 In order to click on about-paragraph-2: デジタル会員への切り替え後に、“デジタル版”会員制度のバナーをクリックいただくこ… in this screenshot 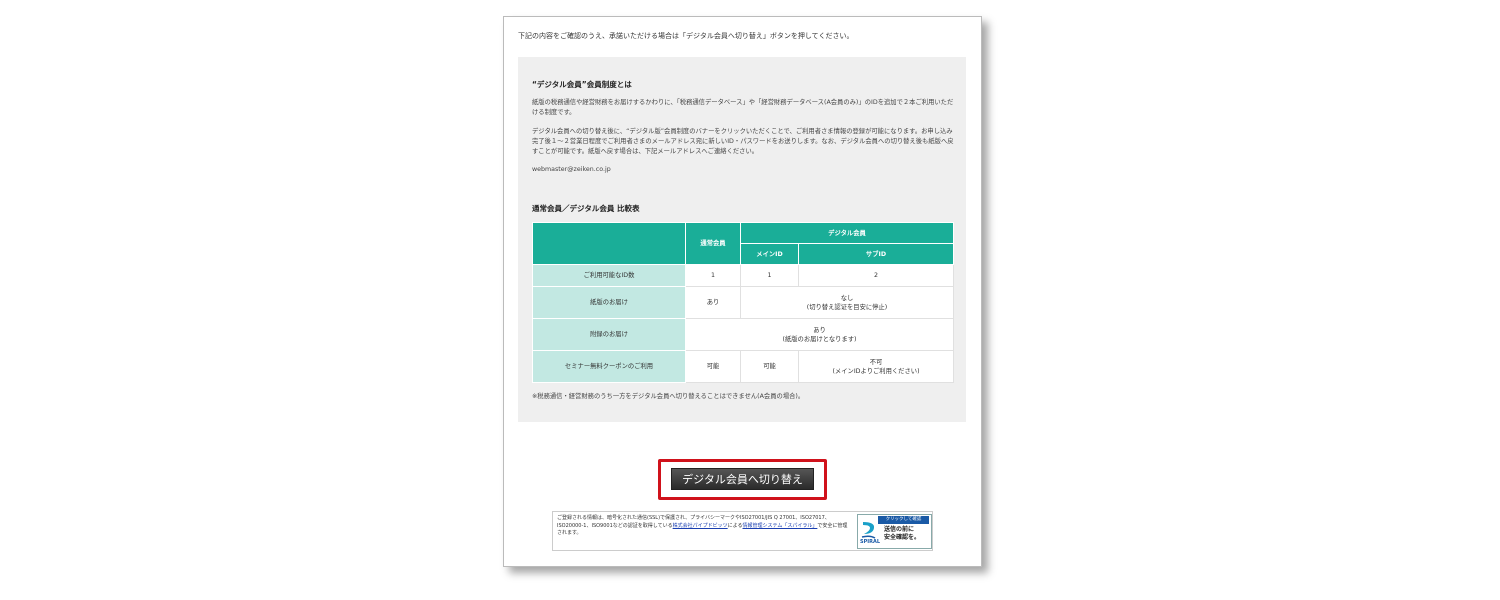, I will do `click(743, 141)`.